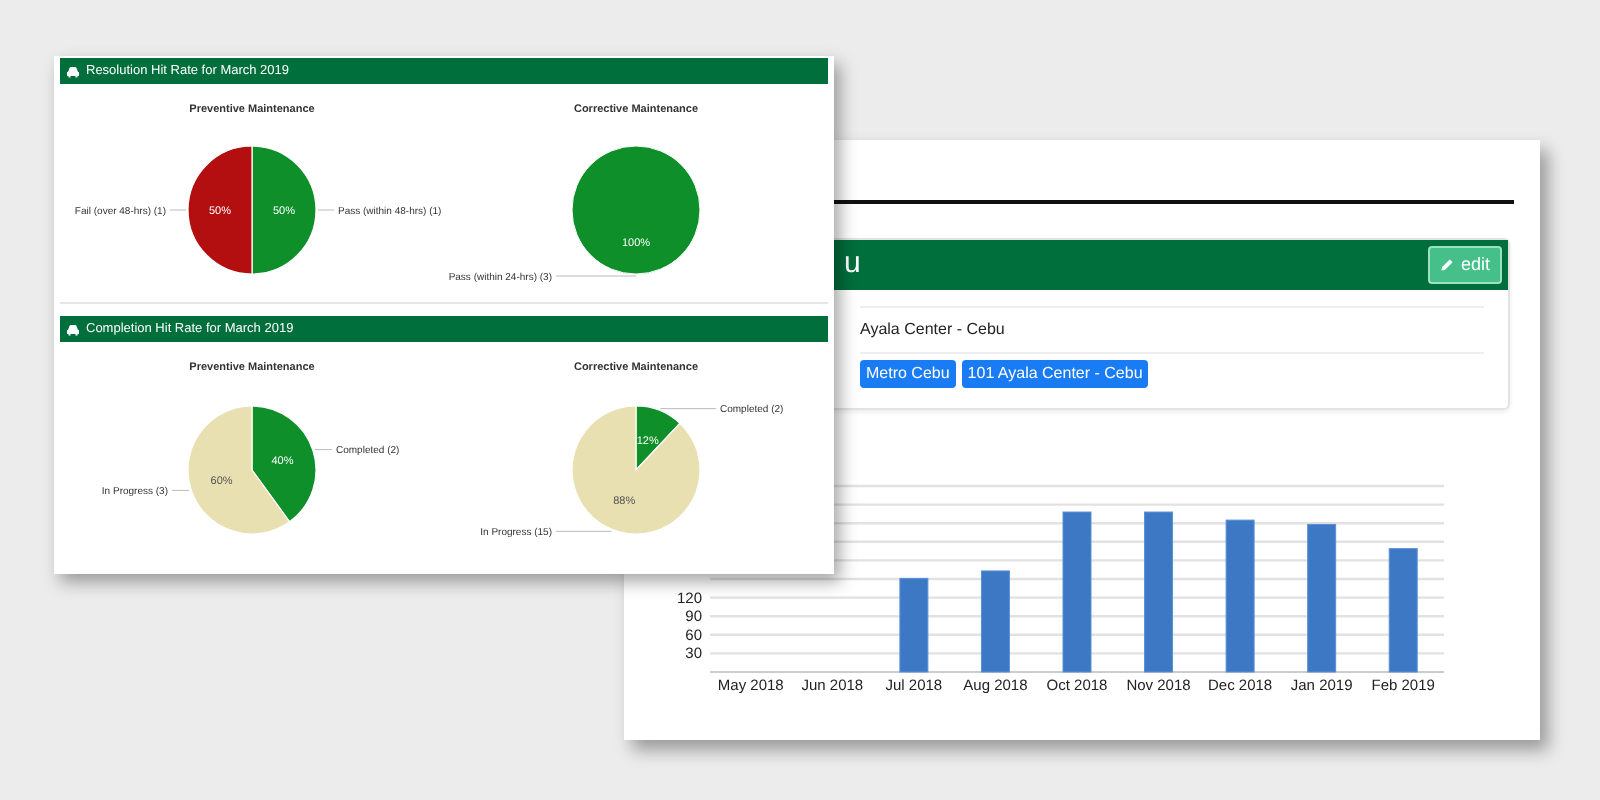 The width and height of the screenshot is (1600, 800). What do you see at coordinates (852, 264) in the screenshot?
I see `card-title: u` at bounding box center [852, 264].